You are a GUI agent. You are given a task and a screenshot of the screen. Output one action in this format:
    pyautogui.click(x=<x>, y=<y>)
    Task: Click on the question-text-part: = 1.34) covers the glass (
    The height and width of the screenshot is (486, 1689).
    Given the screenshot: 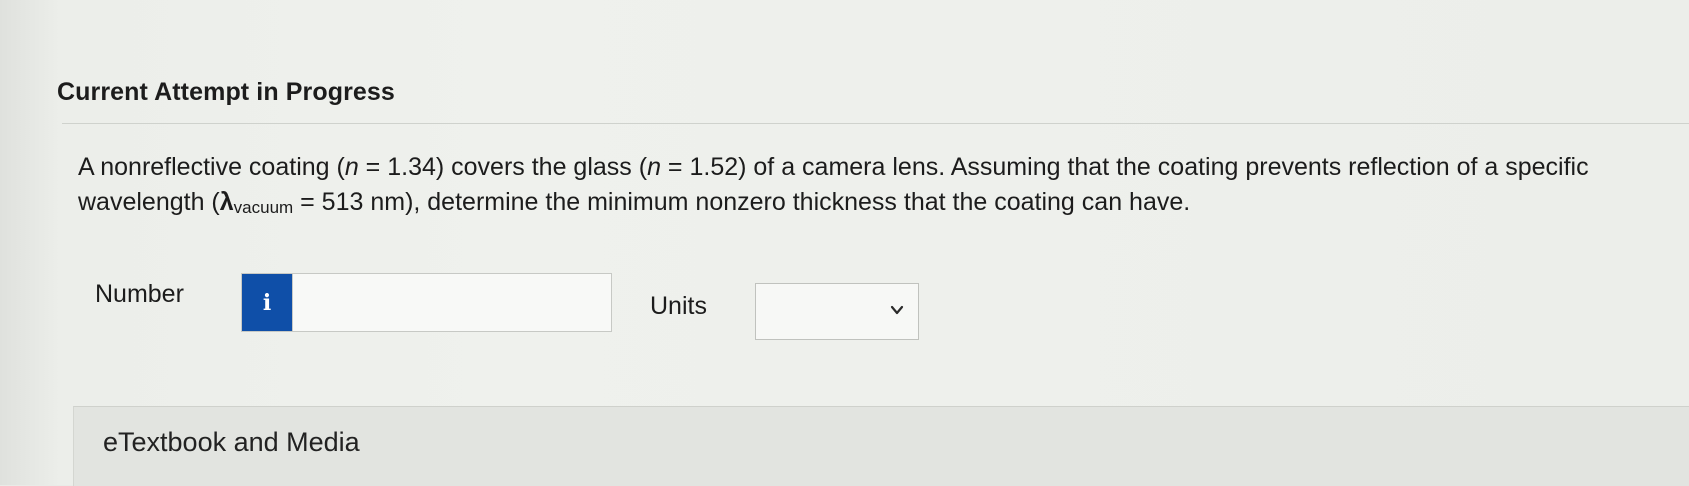 What is the action you would take?
    pyautogui.click(x=503, y=167)
    